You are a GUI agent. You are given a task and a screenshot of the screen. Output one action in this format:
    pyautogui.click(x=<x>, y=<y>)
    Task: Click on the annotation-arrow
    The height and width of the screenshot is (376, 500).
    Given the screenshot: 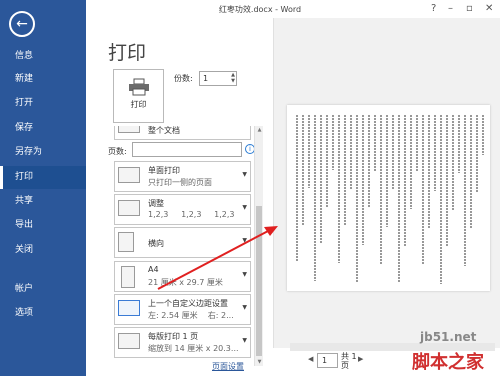 What is the action you would take?
    pyautogui.click(x=217, y=258)
    